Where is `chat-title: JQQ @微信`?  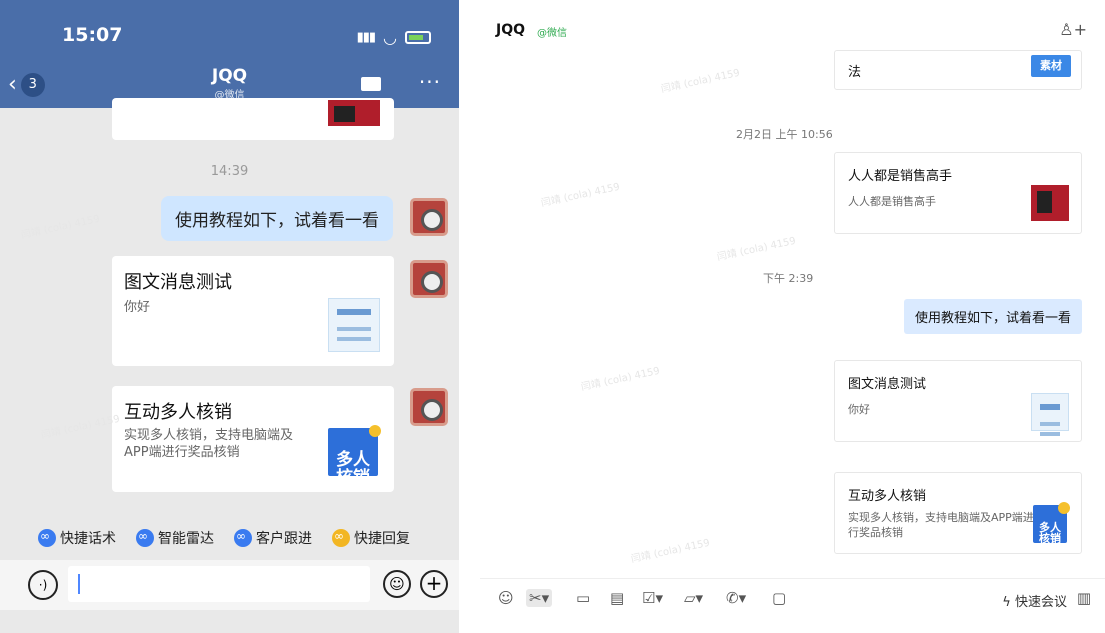
chat-title: JQQ @微信 is located at coordinates (229, 83).